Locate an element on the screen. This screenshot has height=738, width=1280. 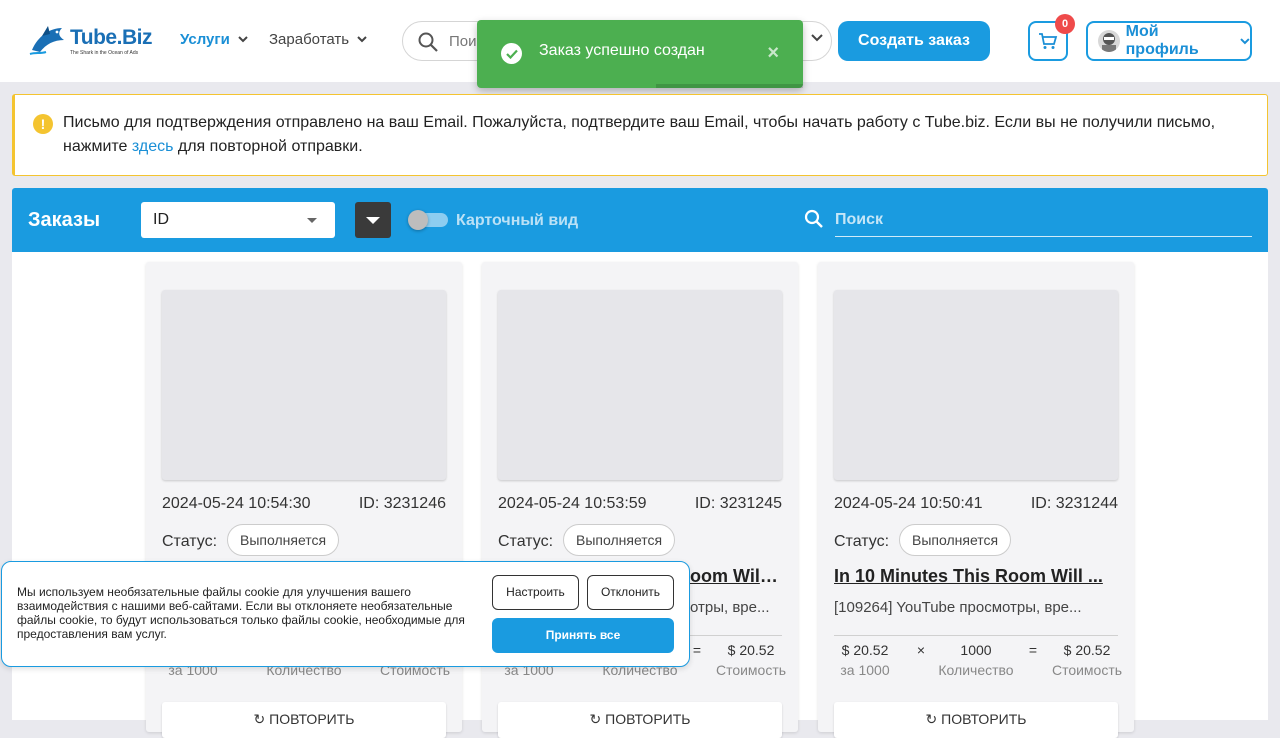
order-quantity: 1000 is located at coordinates (976, 650).